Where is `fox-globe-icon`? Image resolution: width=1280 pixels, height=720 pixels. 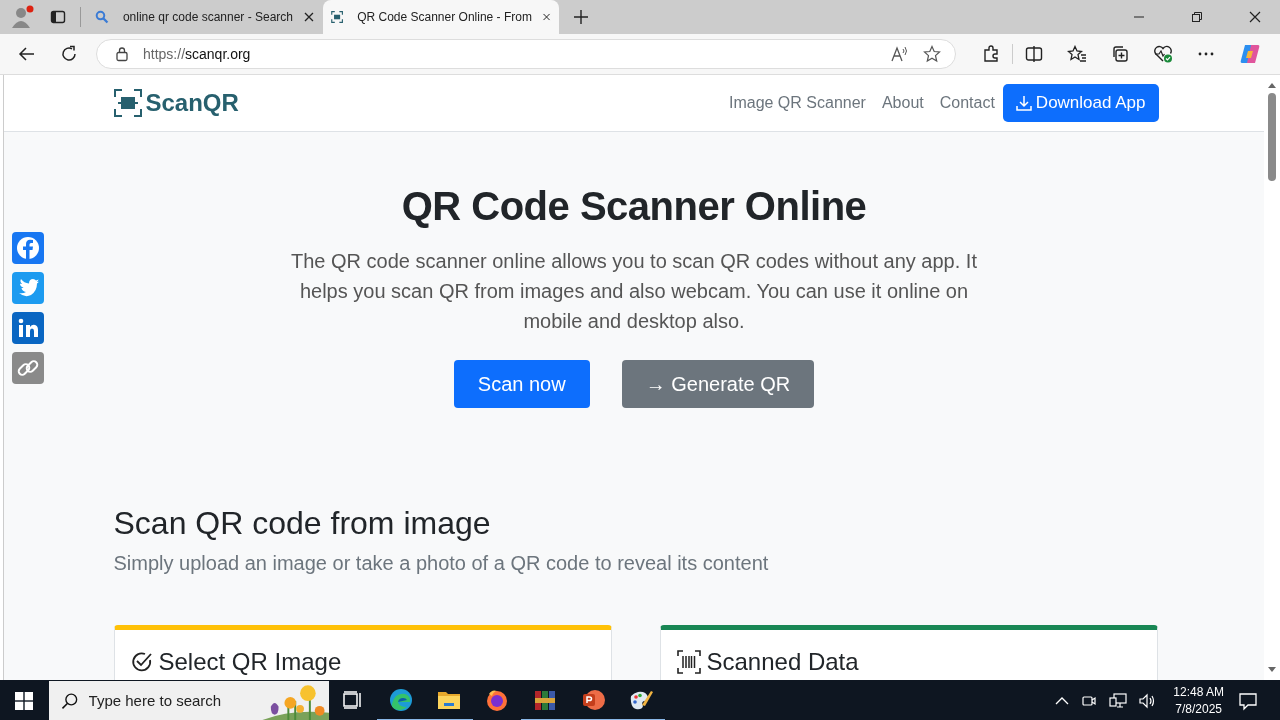 fox-globe-icon is located at coordinates (497, 699).